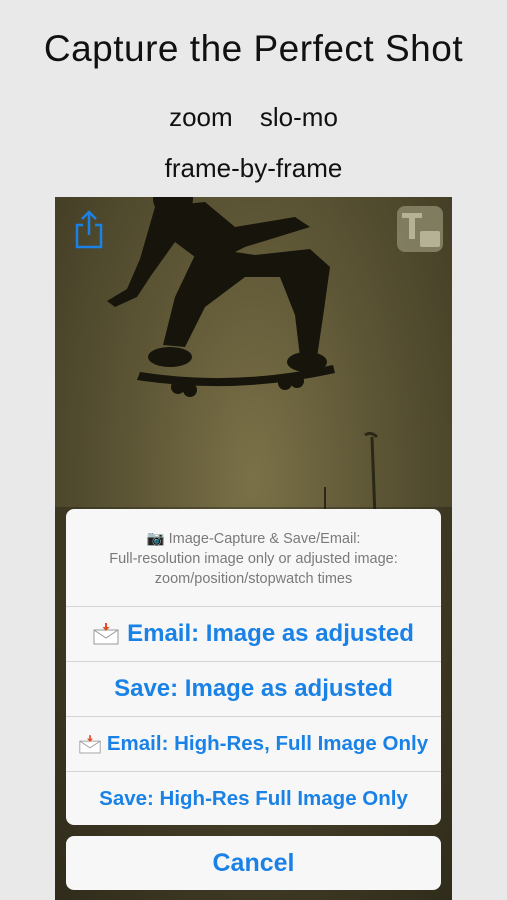 This screenshot has height=900, width=507. I want to click on cancel-label: Cancel, so click(253, 862).